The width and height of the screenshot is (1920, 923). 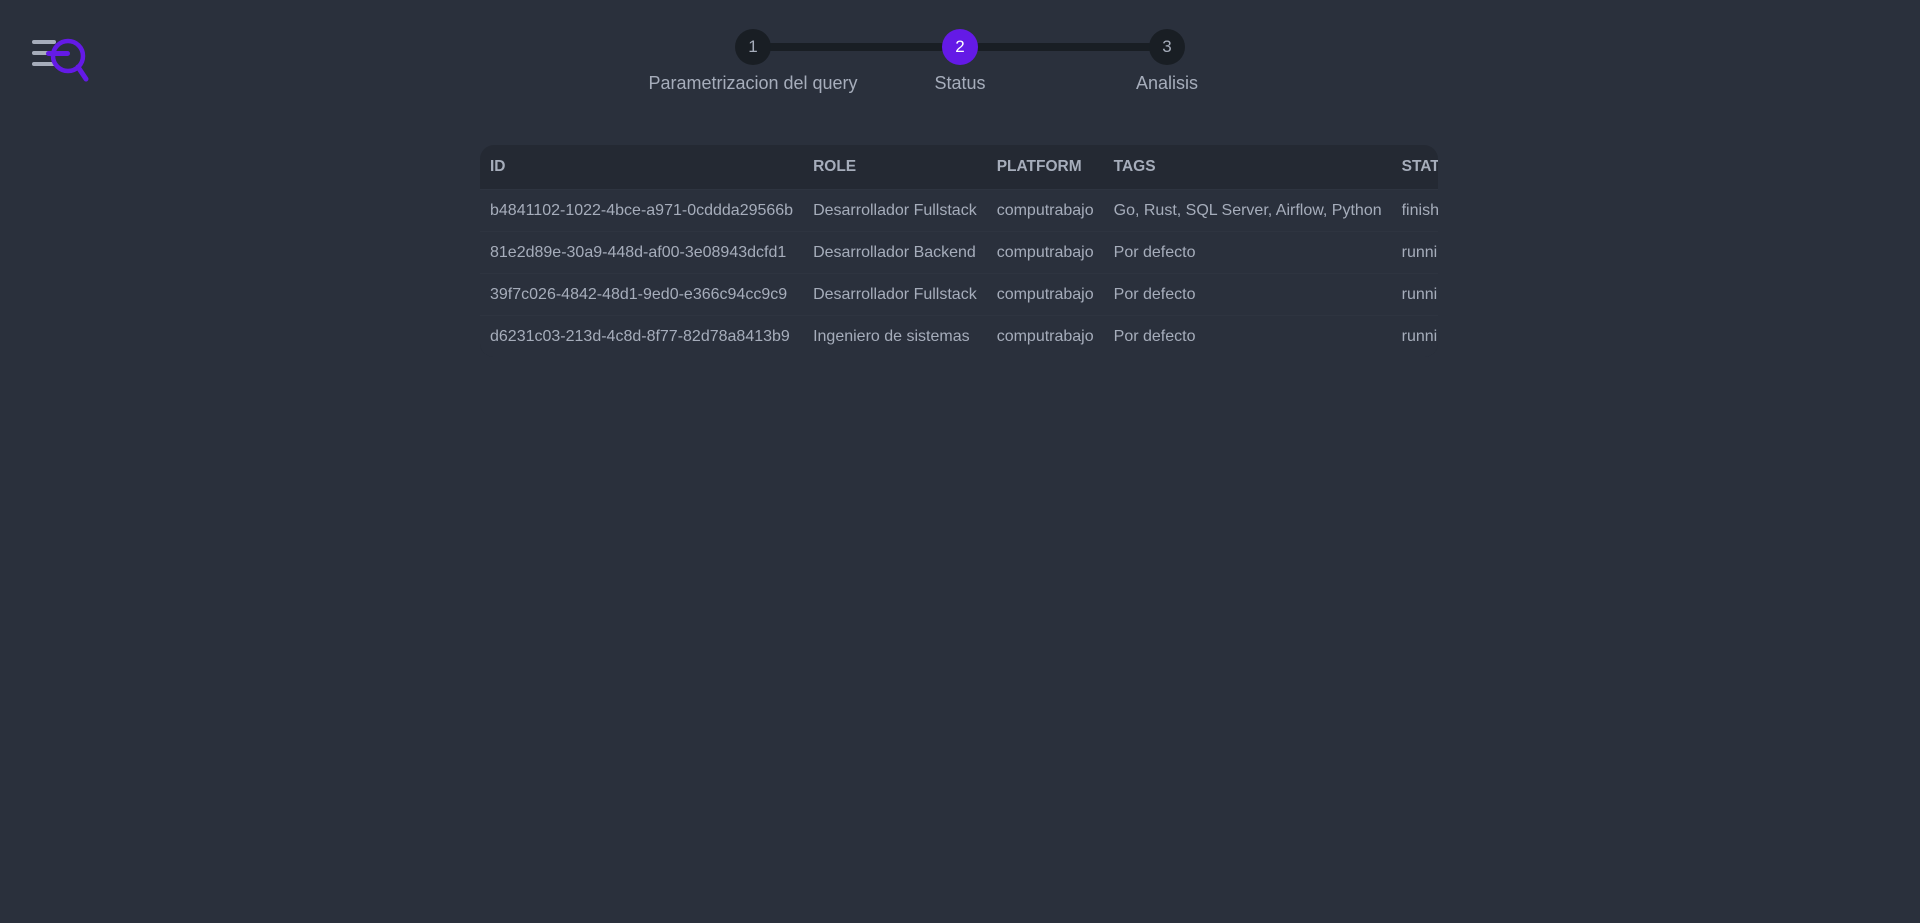 What do you see at coordinates (895, 336) in the screenshot?
I see `cell-role: Ingeniero de sistemas` at bounding box center [895, 336].